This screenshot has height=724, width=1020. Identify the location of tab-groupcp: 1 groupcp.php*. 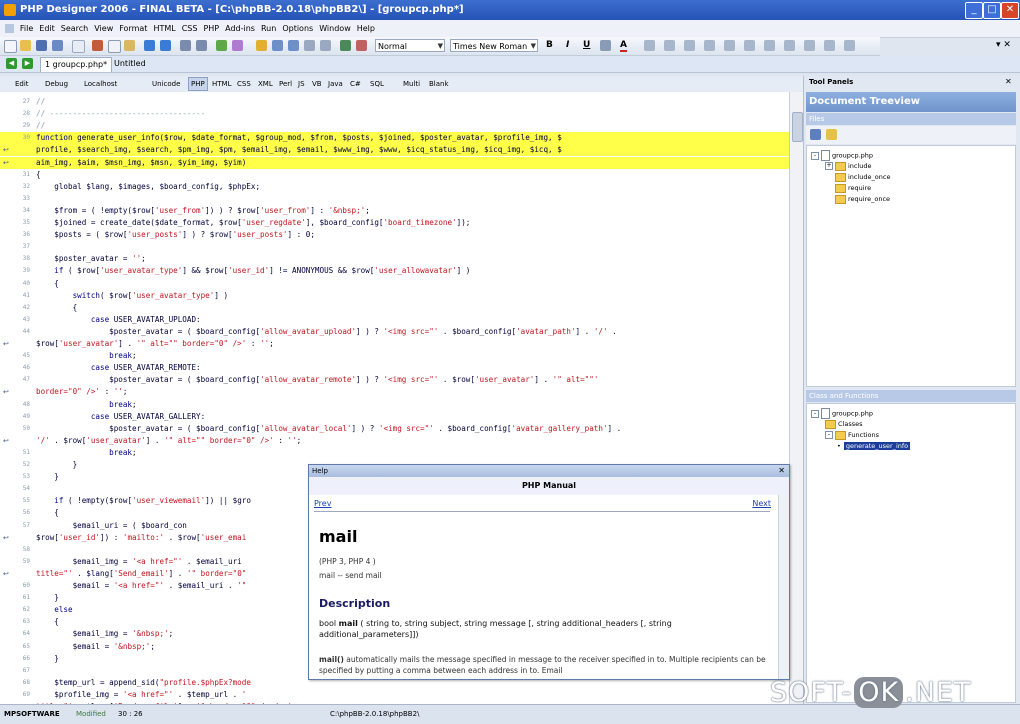
(76, 64).